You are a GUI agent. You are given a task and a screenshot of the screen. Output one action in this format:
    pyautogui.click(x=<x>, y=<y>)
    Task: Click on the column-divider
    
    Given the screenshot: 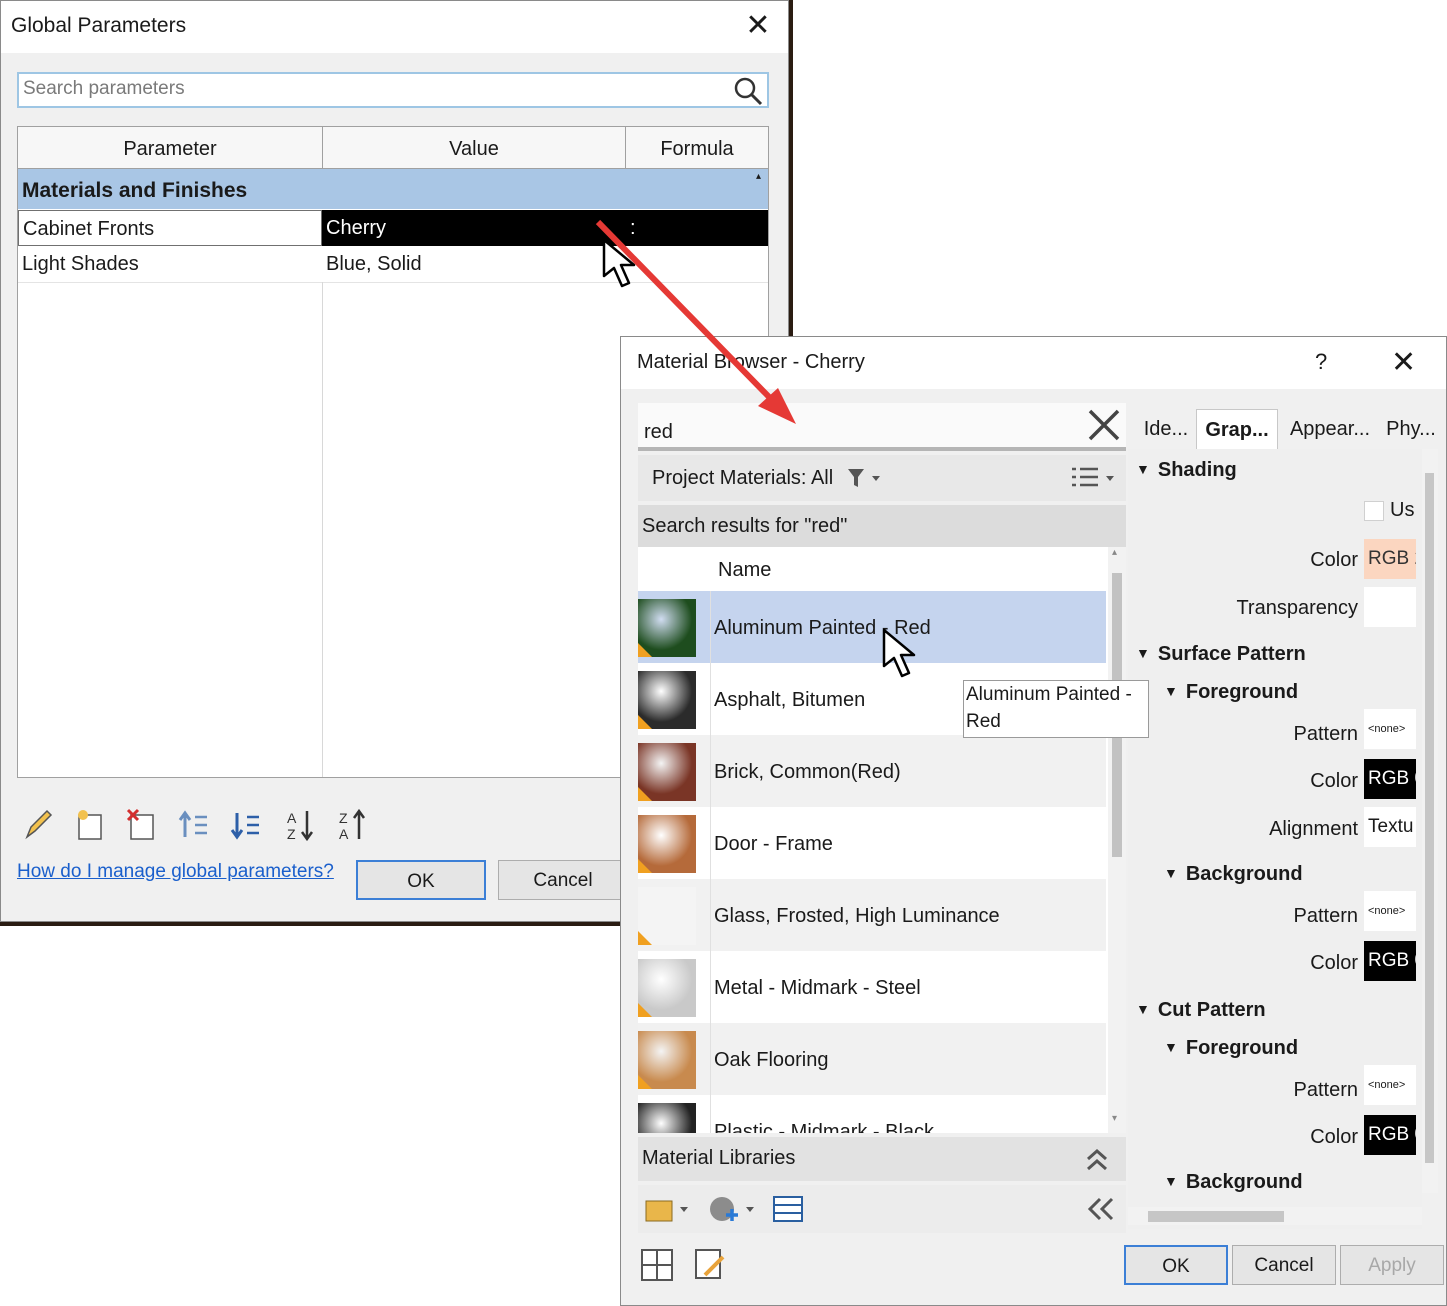 What is the action you would take?
    pyautogui.click(x=322, y=529)
    